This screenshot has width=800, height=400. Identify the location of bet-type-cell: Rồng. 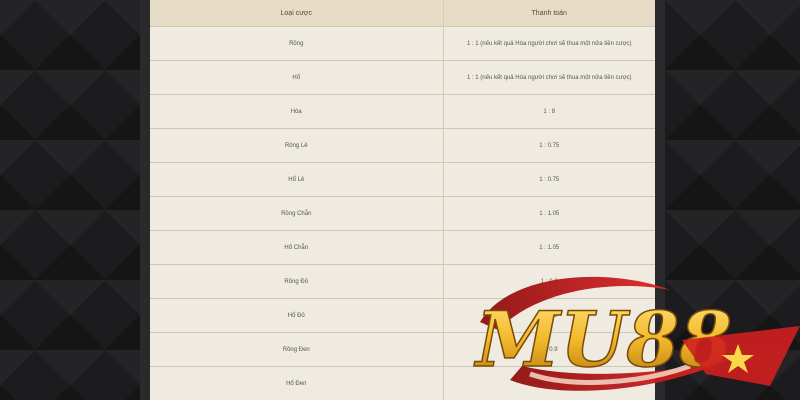
(297, 43).